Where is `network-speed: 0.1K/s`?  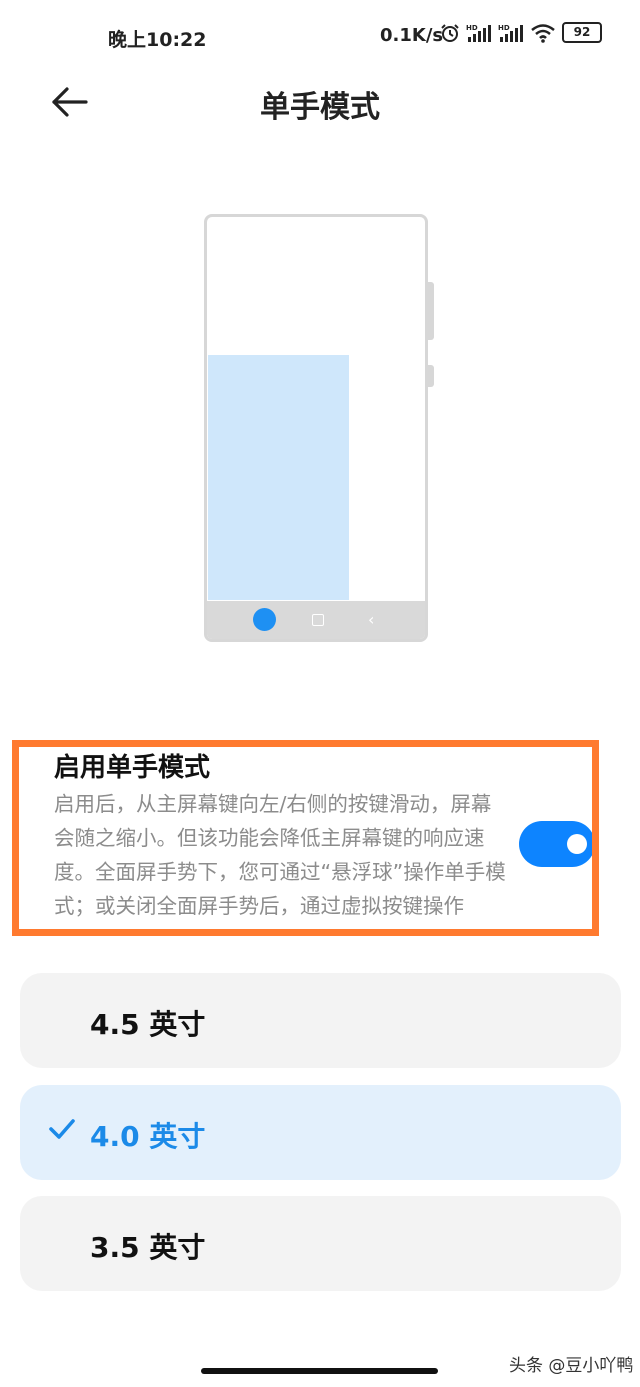 network-speed: 0.1K/s is located at coordinates (412, 35).